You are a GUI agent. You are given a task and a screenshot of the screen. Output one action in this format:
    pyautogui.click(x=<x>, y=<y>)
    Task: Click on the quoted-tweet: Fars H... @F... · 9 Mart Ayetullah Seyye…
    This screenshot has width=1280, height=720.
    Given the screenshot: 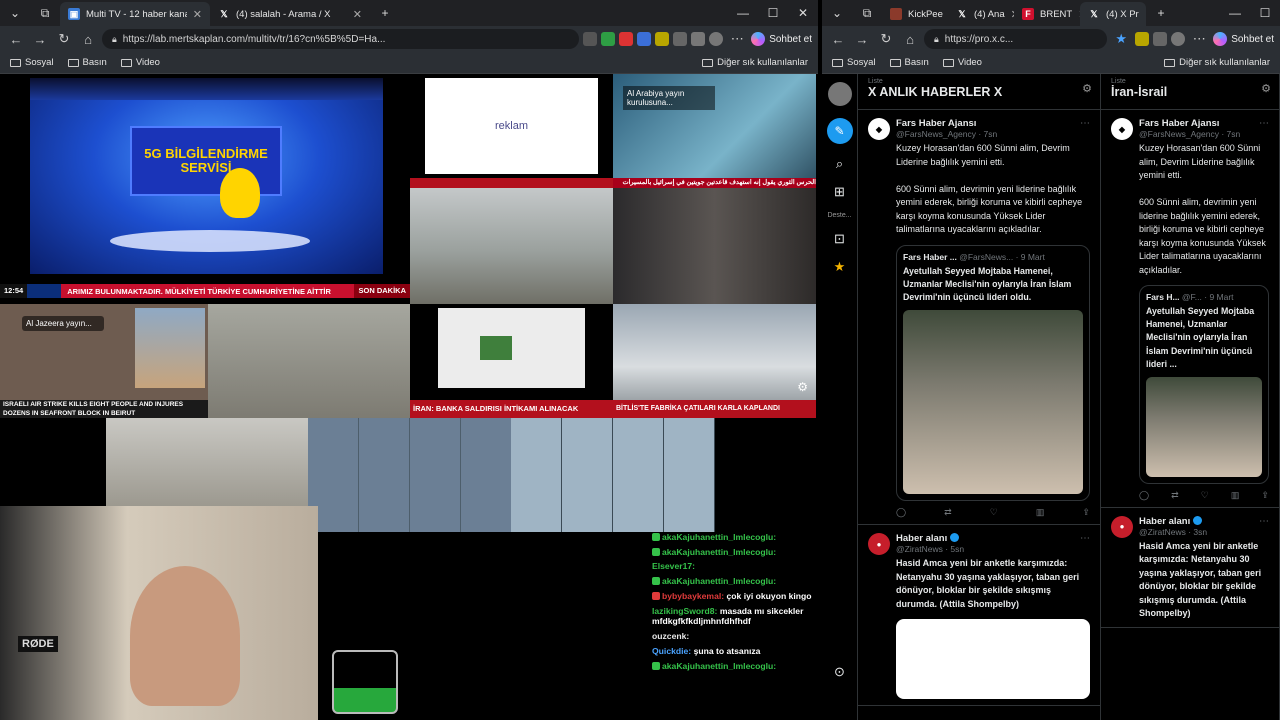 What is the action you would take?
    pyautogui.click(x=1204, y=384)
    